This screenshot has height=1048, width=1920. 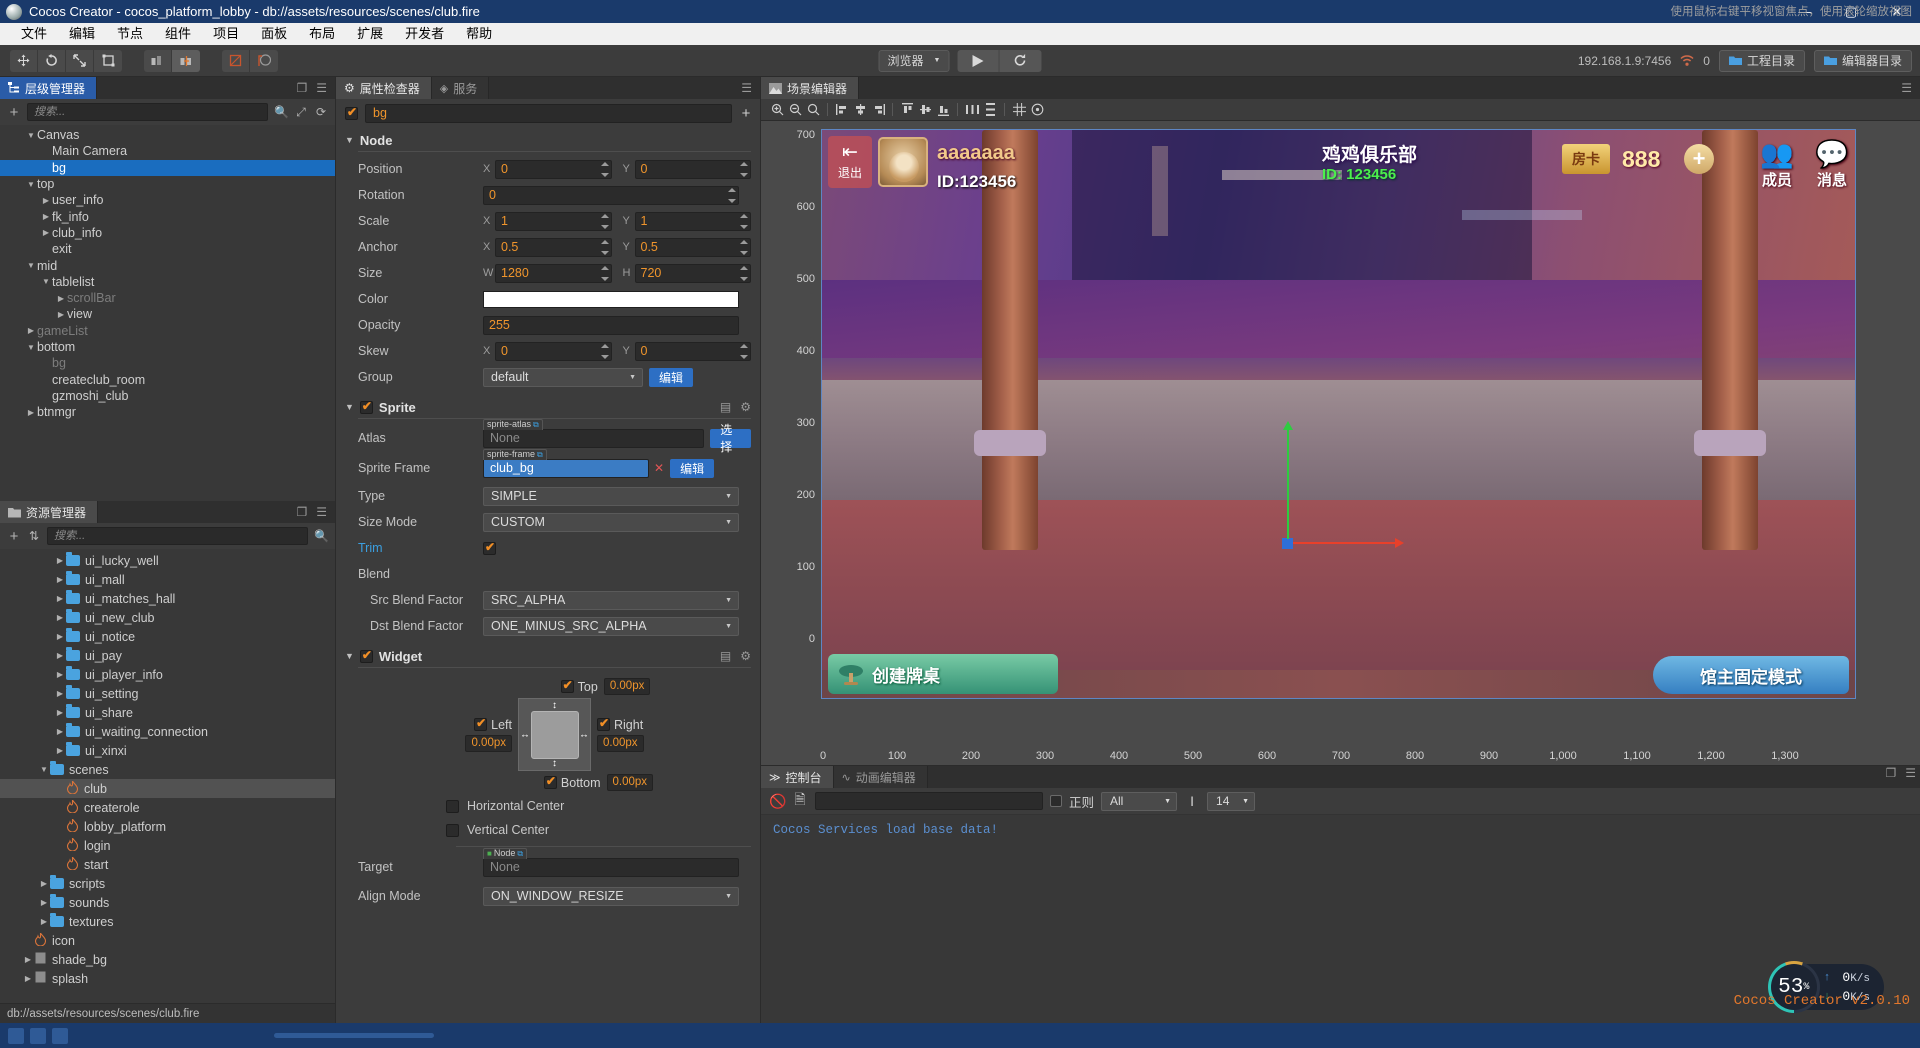 I want to click on game-add-card-button: +, so click(x=1699, y=159).